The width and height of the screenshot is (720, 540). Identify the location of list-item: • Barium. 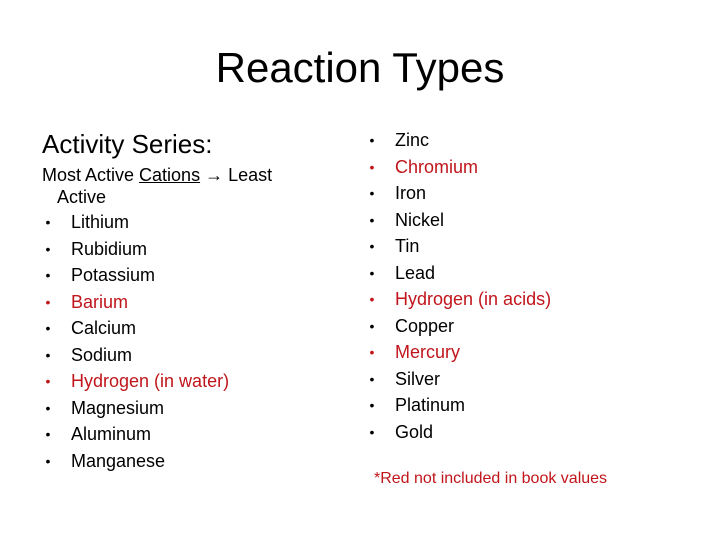
(135, 302).